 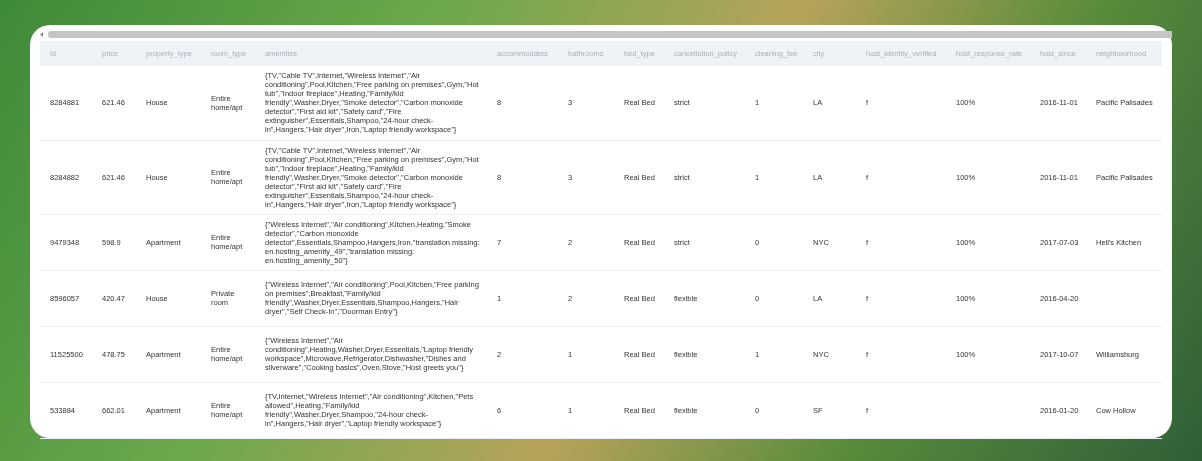 I want to click on horizontal-scrollbar, so click(x=610, y=34).